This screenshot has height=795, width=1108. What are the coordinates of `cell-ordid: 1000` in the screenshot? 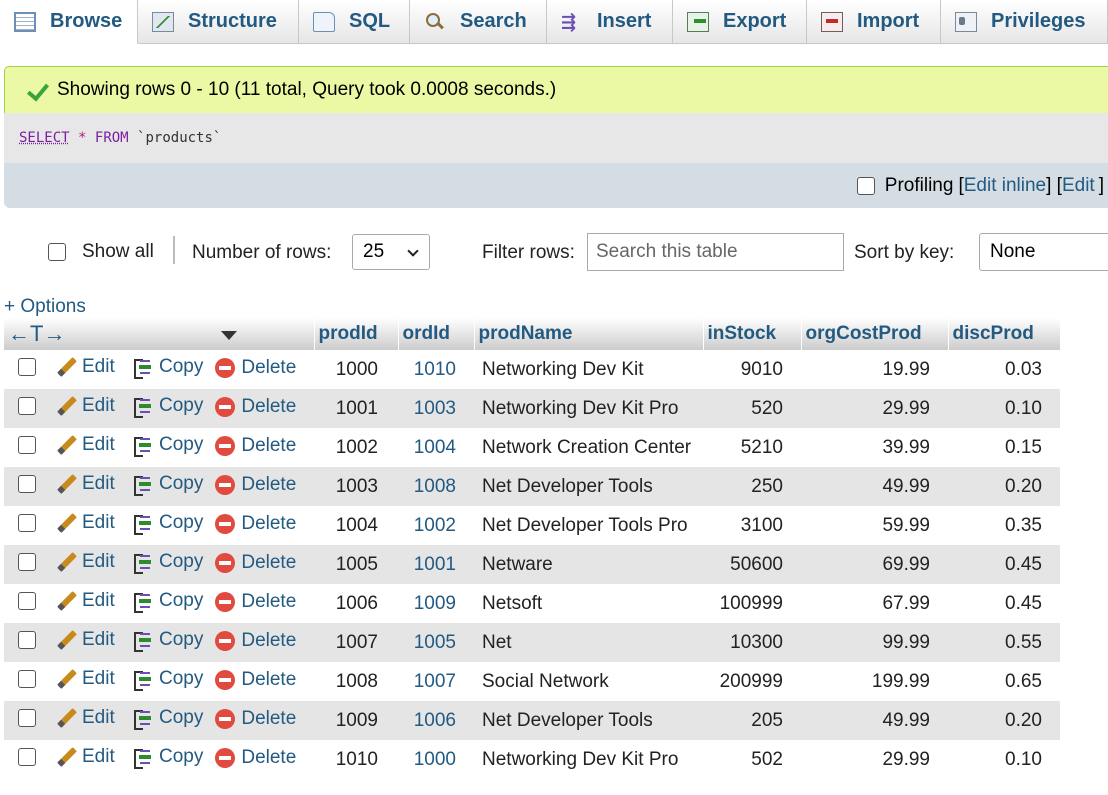 It's located at (436, 759).